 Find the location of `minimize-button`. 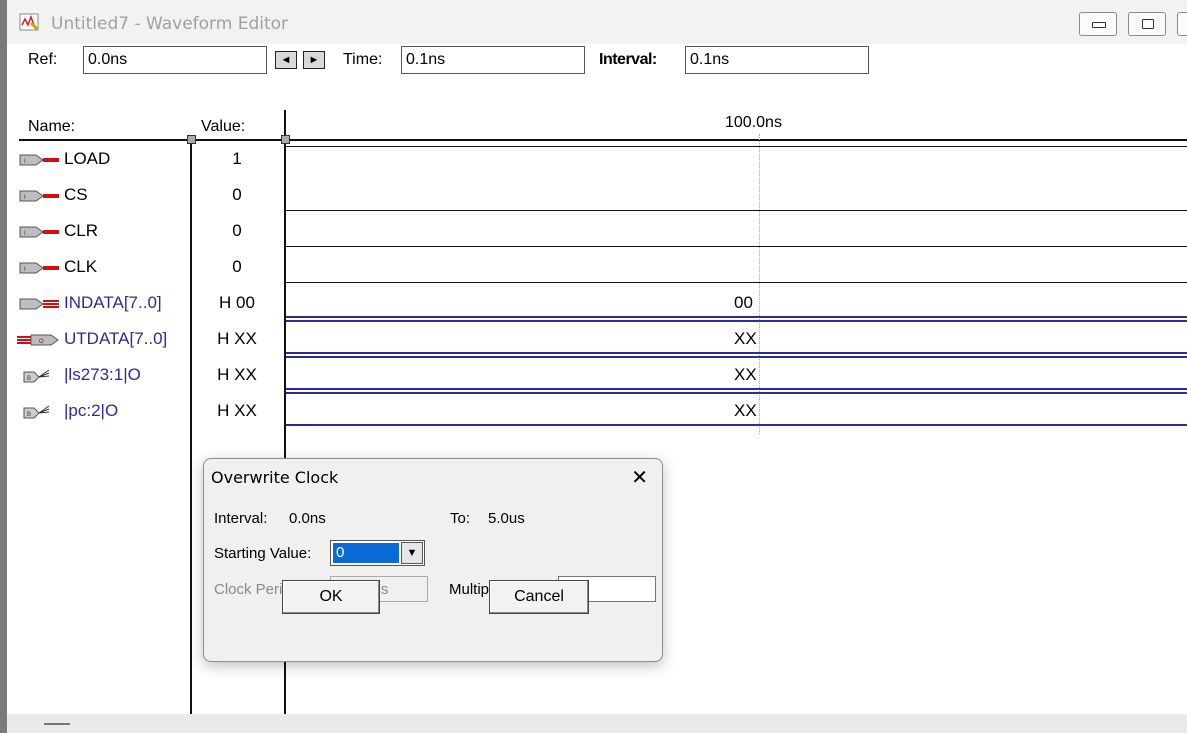

minimize-button is located at coordinates (1098, 24).